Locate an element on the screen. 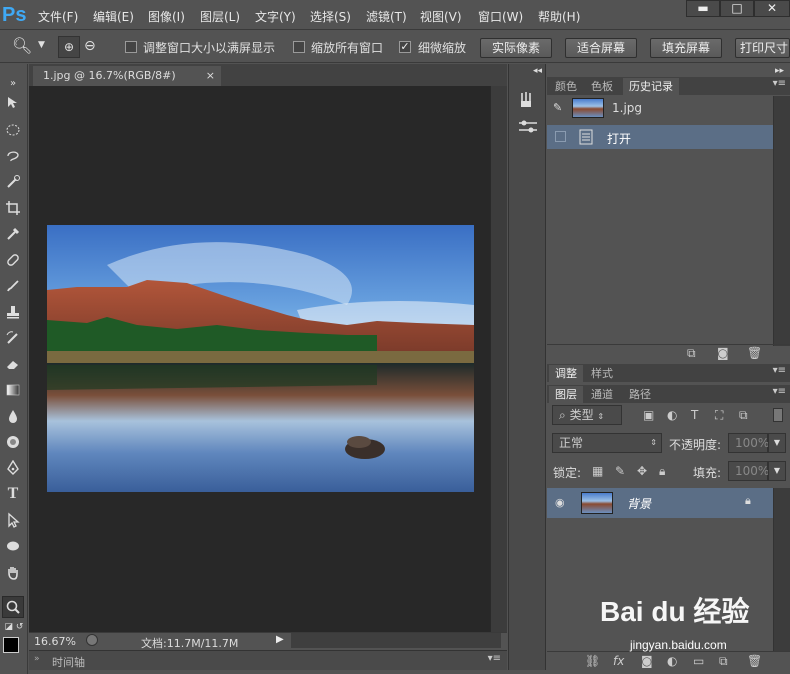 The height and width of the screenshot is (674, 790). menu-help: 帮助(H) is located at coordinates (559, 16).